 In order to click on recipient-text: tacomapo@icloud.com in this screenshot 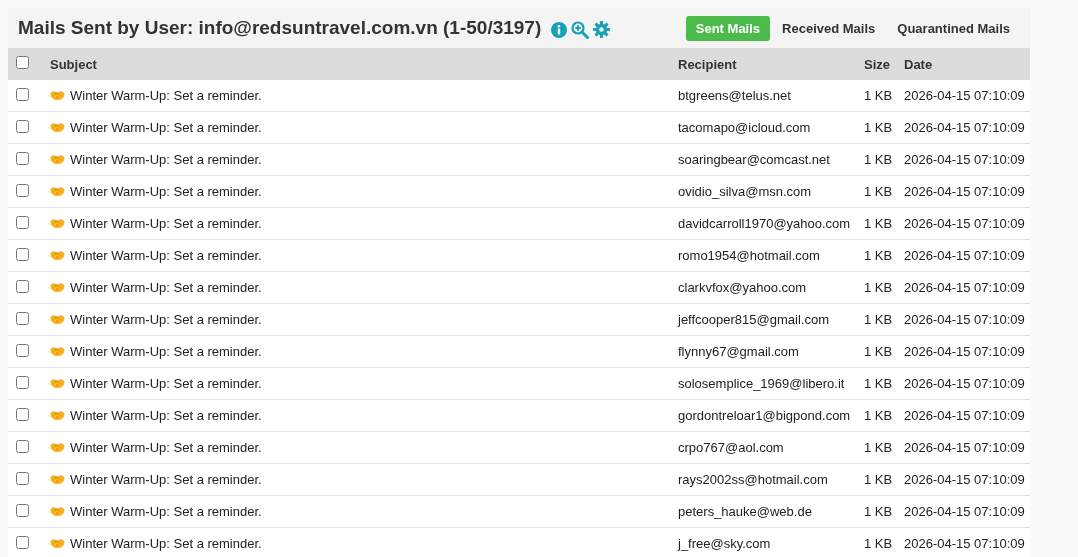, I will do `click(744, 127)`.